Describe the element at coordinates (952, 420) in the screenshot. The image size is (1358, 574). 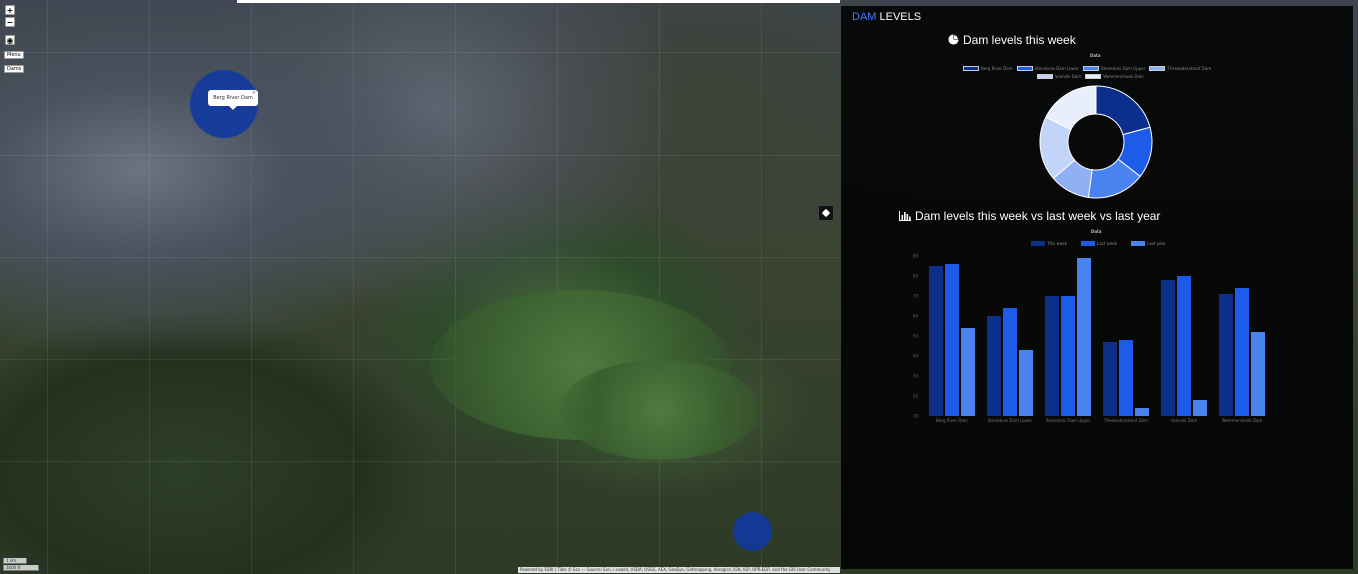
I see `x-tick-label: Berg River Dam` at that location.